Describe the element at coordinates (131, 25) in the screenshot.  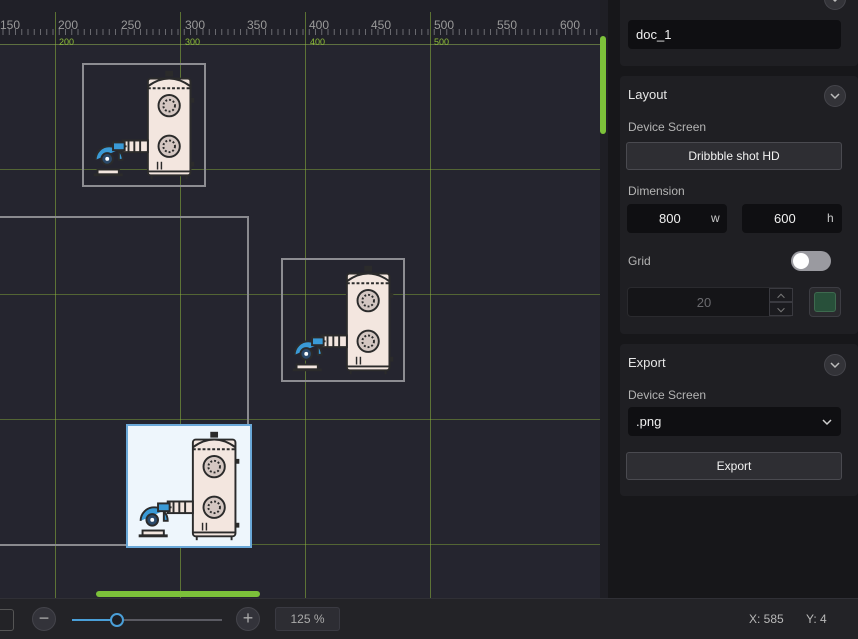
I see `ruler-label: 250` at that location.